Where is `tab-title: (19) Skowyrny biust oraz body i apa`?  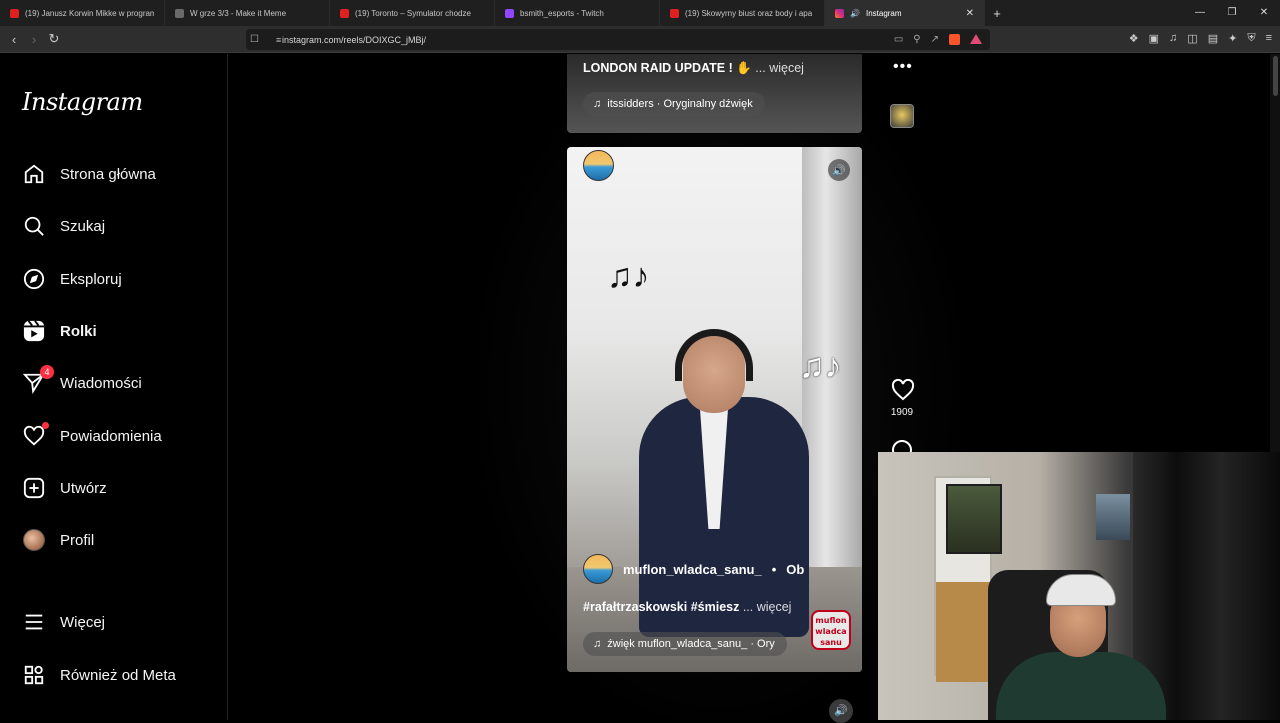 tab-title: (19) Skowyrny biust oraz body i apa is located at coordinates (749, 13).